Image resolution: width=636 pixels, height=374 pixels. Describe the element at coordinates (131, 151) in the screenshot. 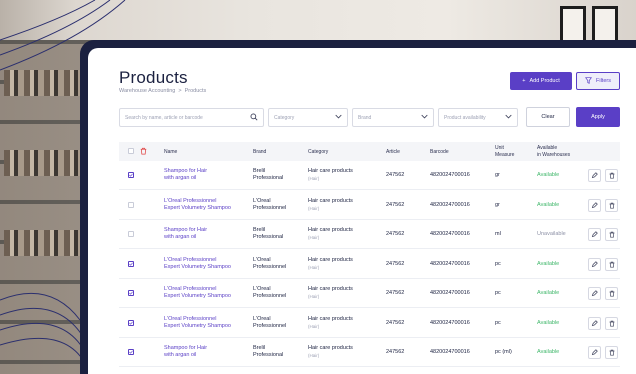

I see `select-all-checkbox` at that location.